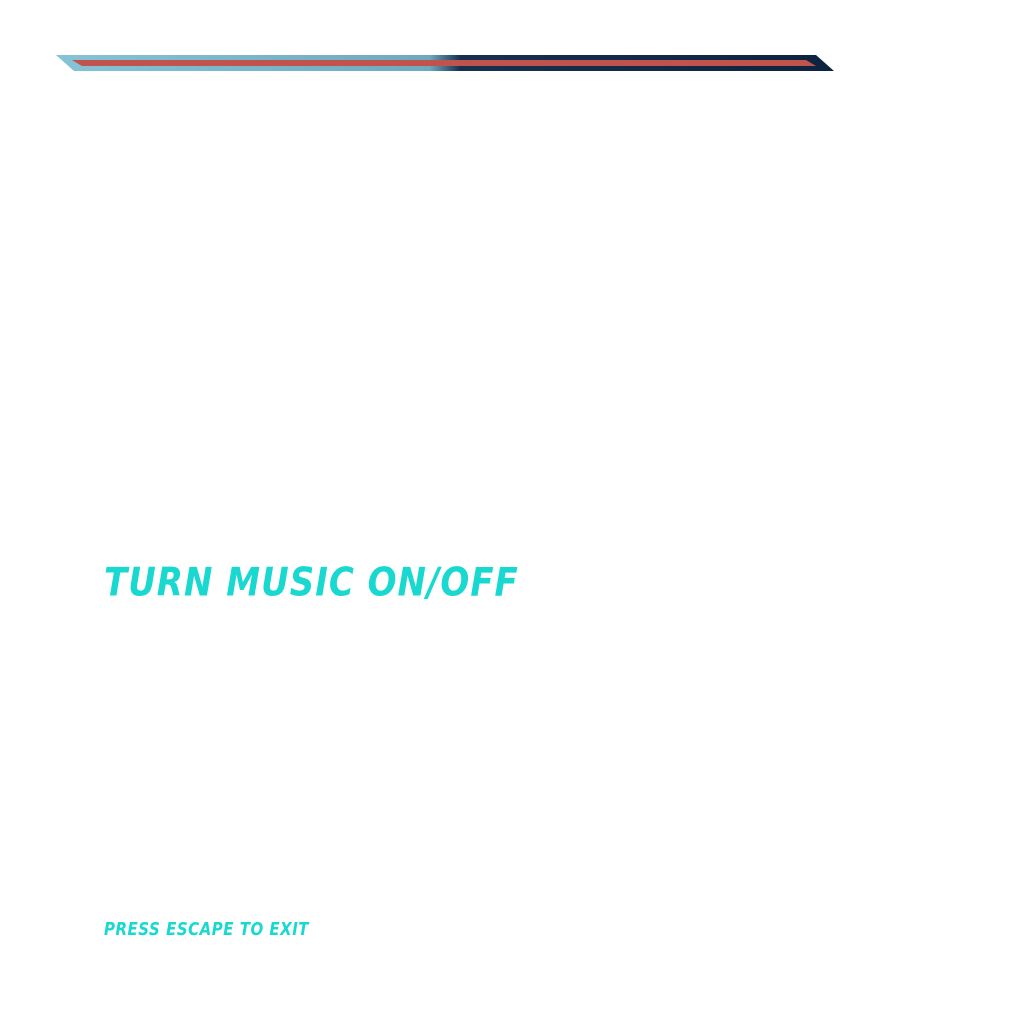  I want to click on bar-stripe, so click(444, 63).